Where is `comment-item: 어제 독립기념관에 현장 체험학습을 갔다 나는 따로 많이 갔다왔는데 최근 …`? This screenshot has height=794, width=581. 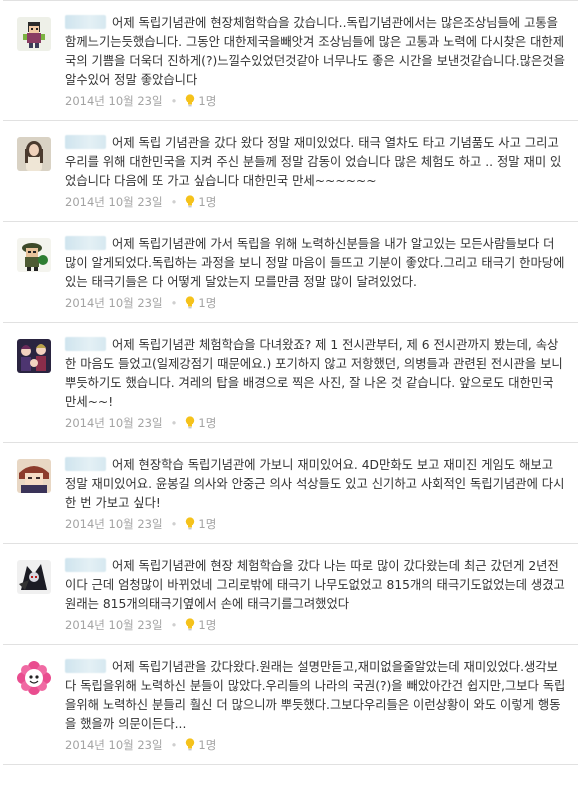
comment-item: 어제 독립기념관에 현장 체험학습을 갔다 나는 따로 많이 갔다왔는데 최근 … is located at coordinates (290, 594).